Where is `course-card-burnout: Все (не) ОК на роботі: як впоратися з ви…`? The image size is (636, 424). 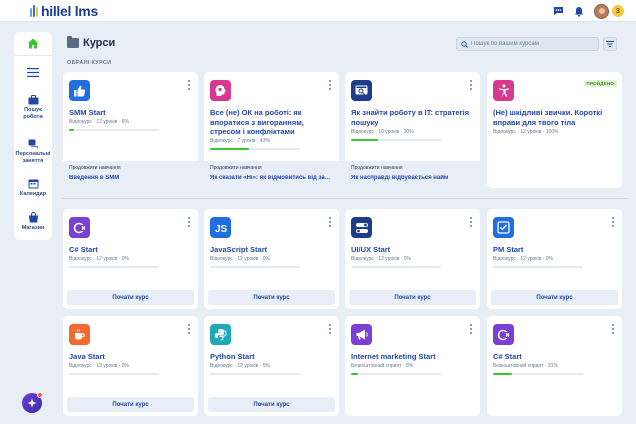
course-card-burnout: Все (не) ОК на роботі: як впоратися з ви… is located at coordinates (271, 130).